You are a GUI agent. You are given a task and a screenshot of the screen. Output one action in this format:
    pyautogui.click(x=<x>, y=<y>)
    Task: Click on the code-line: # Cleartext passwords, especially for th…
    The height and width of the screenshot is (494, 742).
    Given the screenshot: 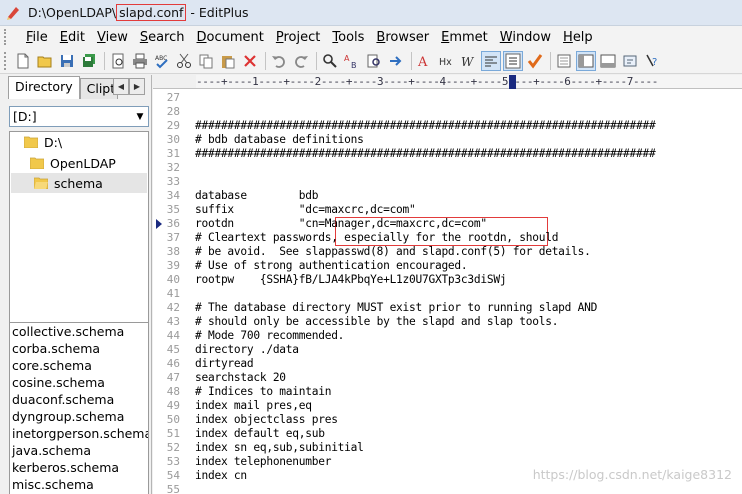 What is the action you would take?
    pyautogui.click(x=376, y=238)
    